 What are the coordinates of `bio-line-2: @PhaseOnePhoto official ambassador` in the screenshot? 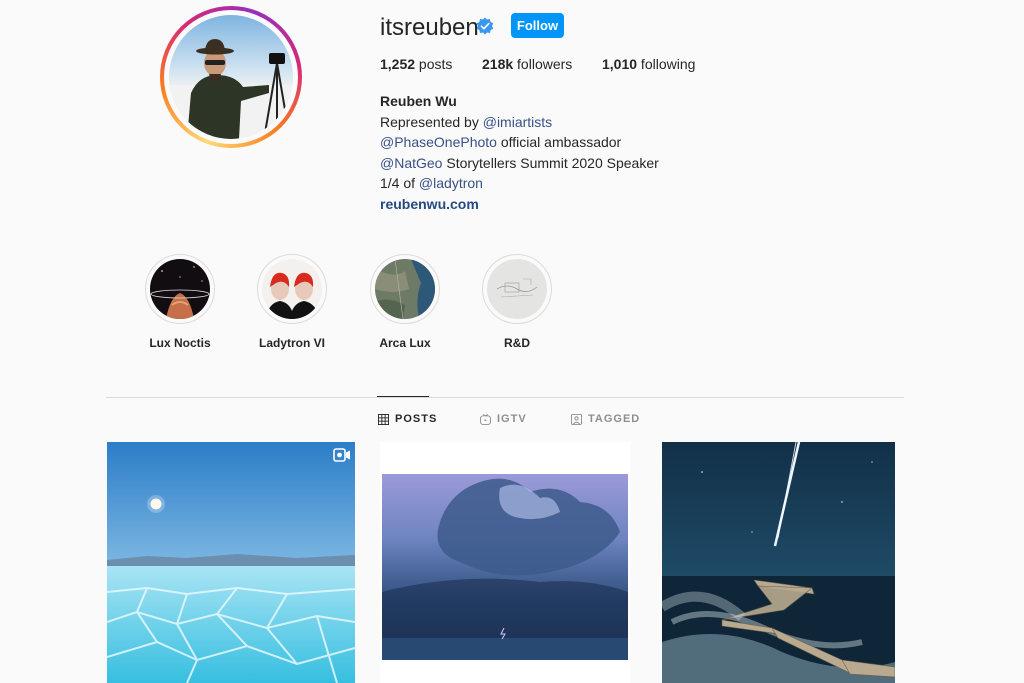 It's located at (501, 142).